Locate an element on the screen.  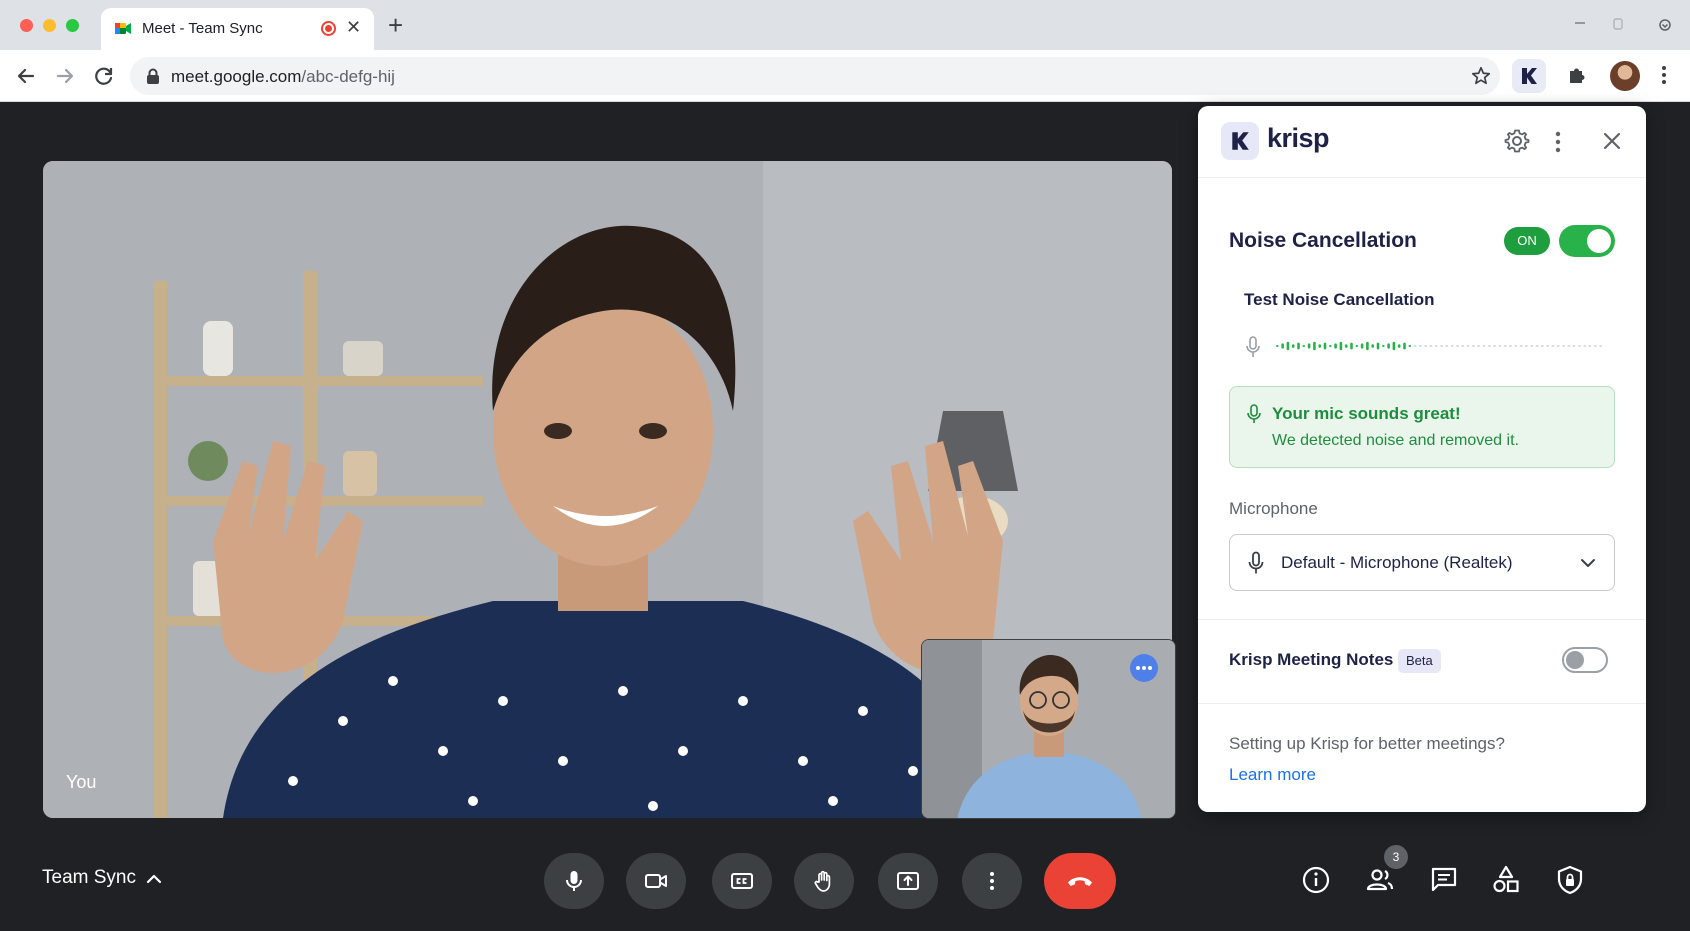
krisp-logo-icon is located at coordinates (1240, 141).